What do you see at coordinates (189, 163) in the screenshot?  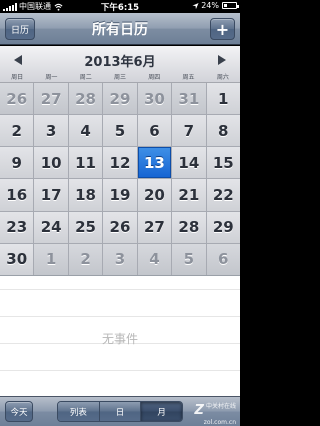 I see `day-cell: 14` at bounding box center [189, 163].